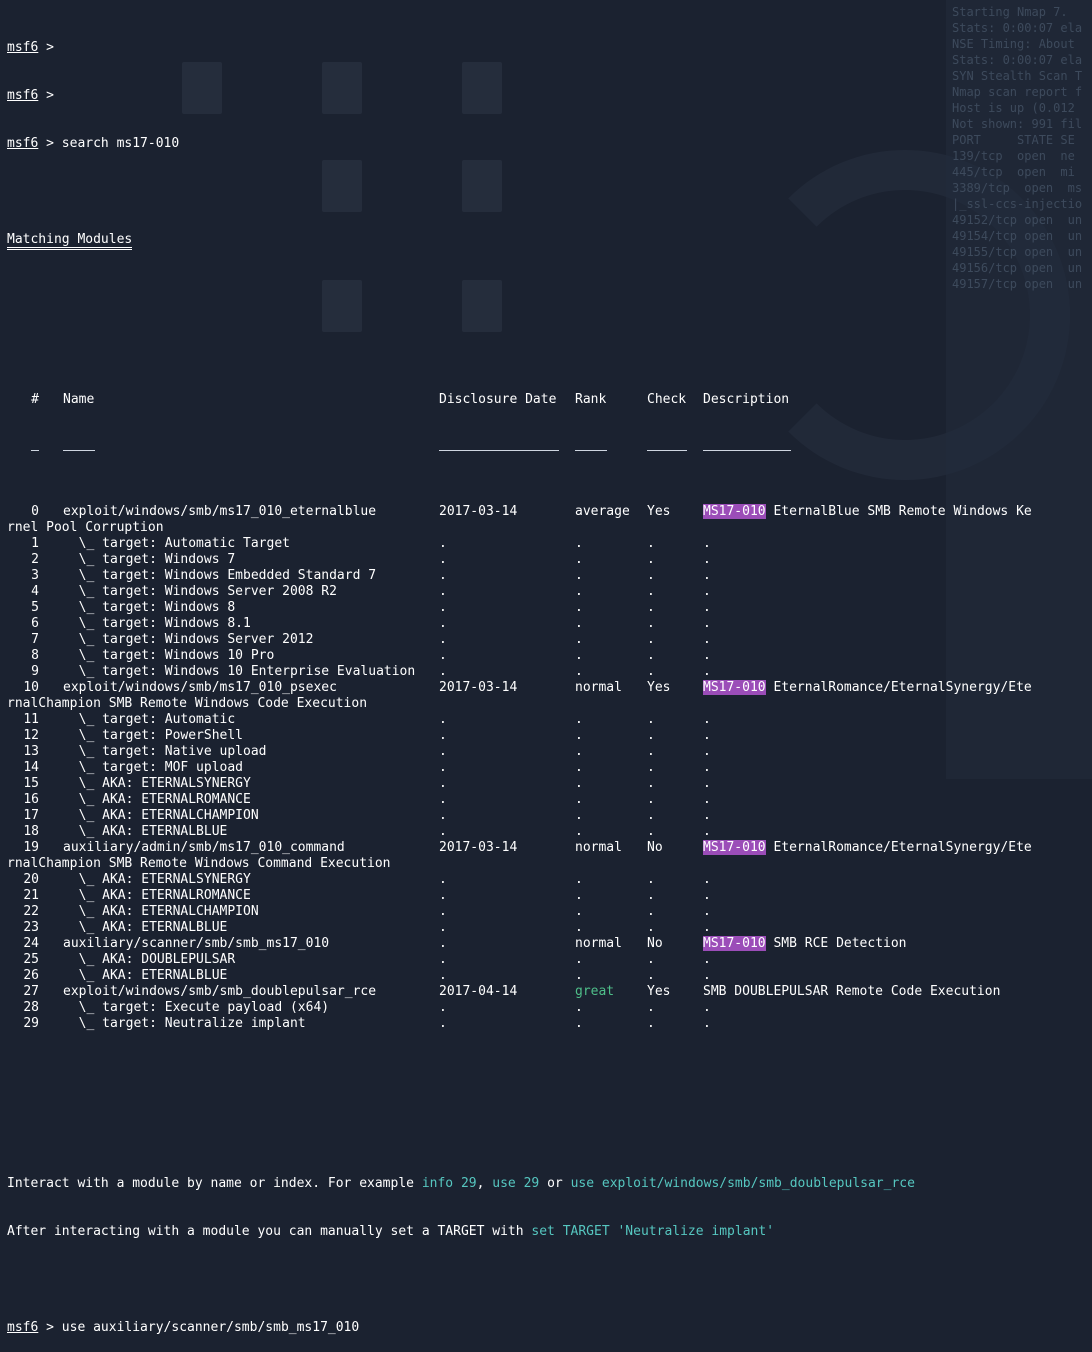  What do you see at coordinates (35, 399) in the screenshot?
I see `header-num: #` at bounding box center [35, 399].